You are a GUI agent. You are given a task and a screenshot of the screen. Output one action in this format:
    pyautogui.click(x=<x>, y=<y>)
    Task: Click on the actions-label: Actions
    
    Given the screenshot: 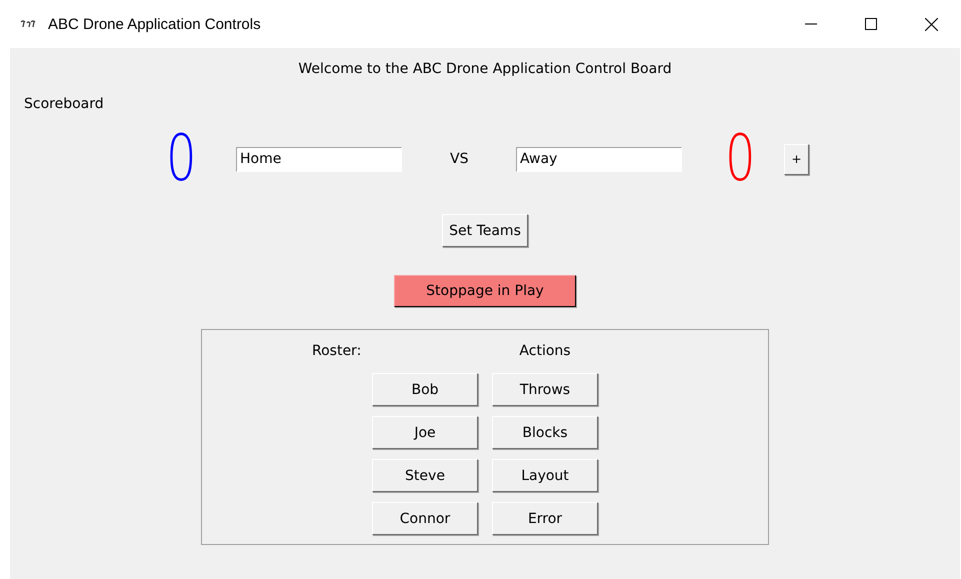 What is the action you would take?
    pyautogui.click(x=545, y=352)
    